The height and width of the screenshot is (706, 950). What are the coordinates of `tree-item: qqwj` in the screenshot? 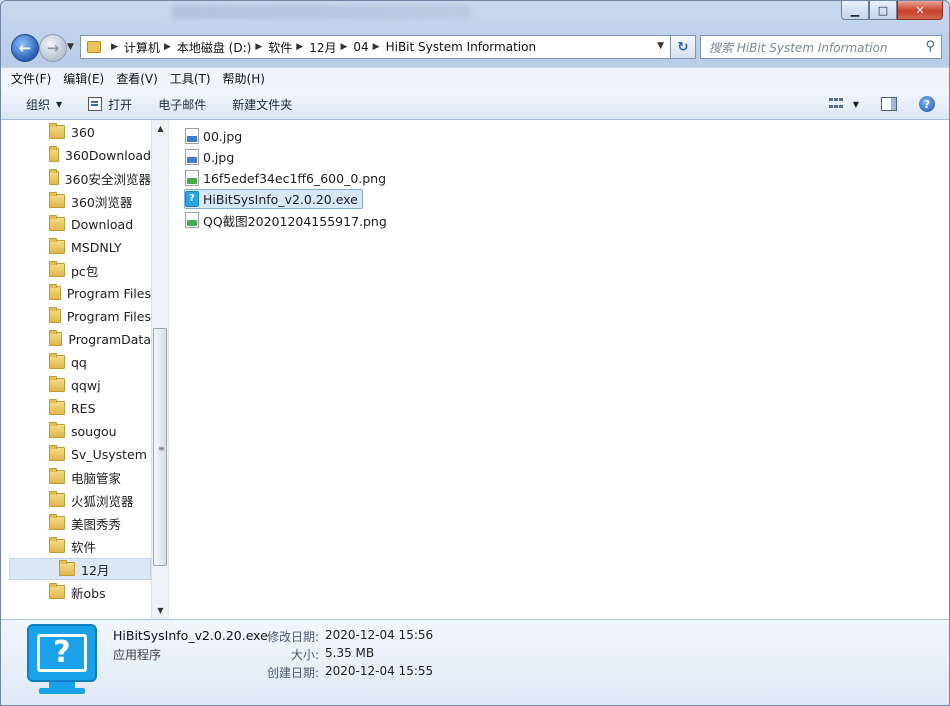 It's located at (76, 385).